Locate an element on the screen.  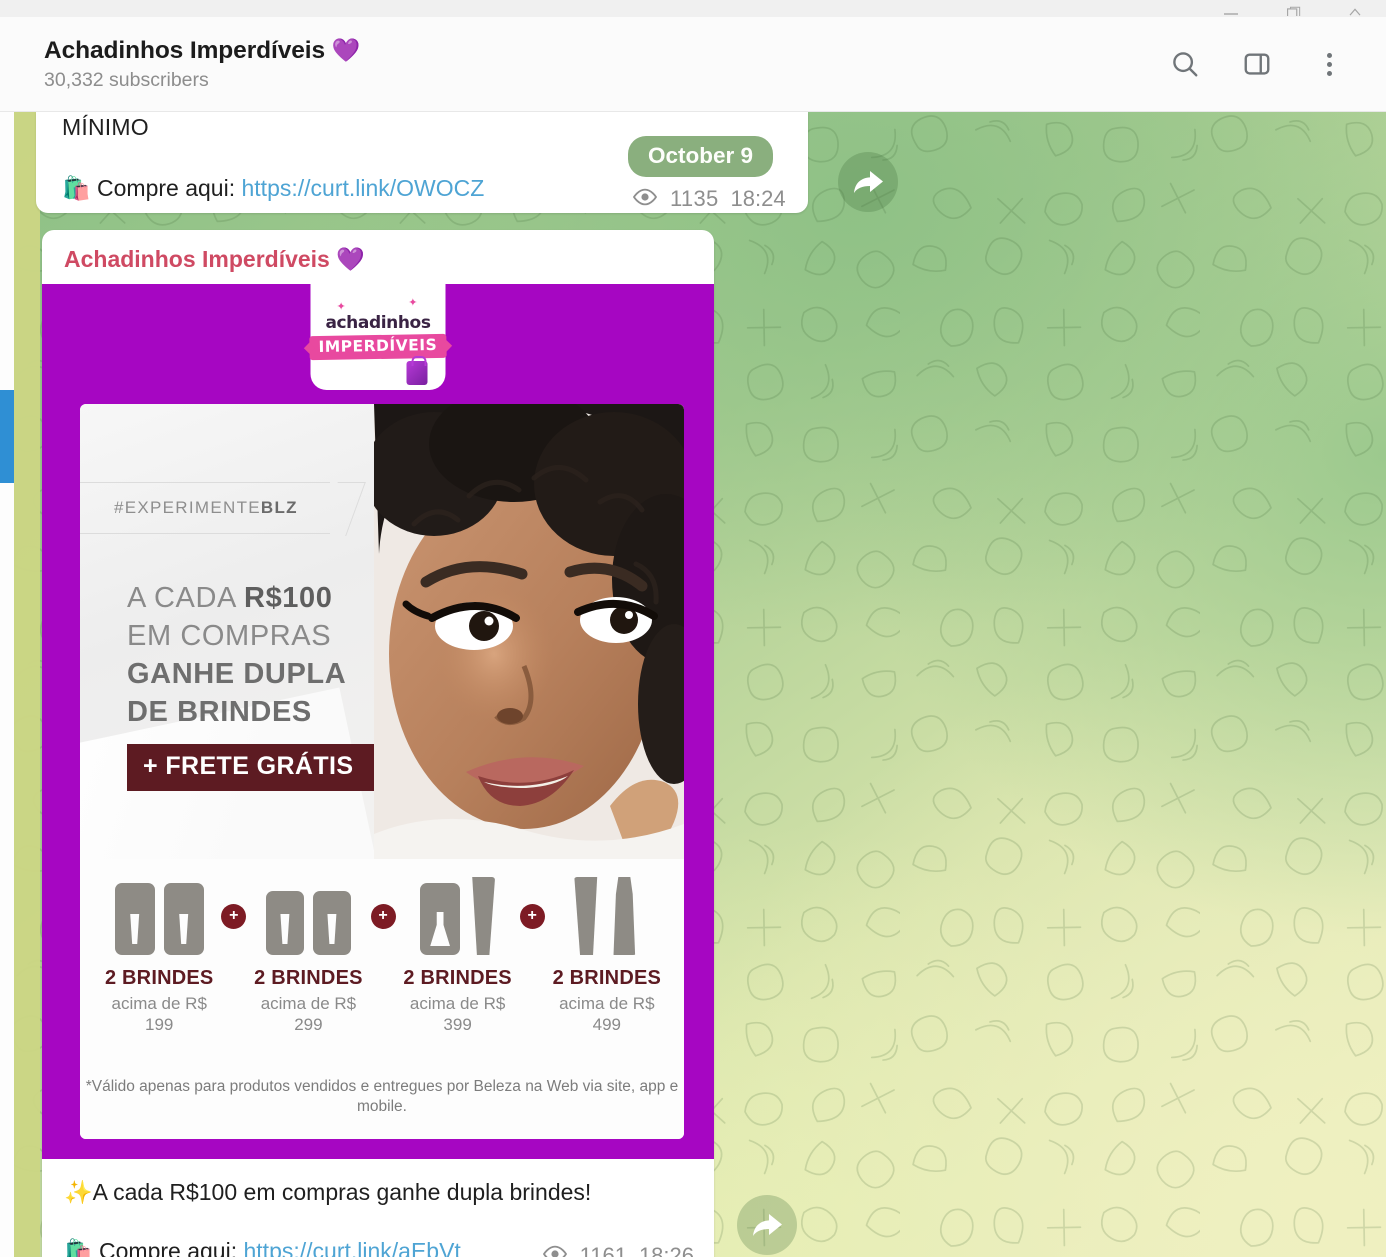
post-view-count: 1161 is located at coordinates (603, 1250).